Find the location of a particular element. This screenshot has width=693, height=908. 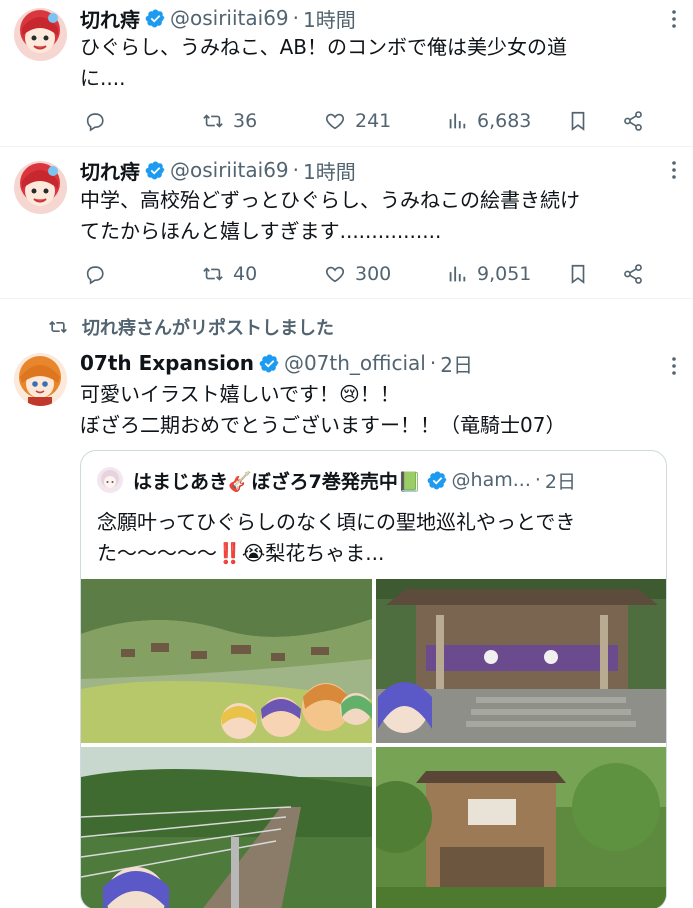

quoted-avatar is located at coordinates (110, 480).